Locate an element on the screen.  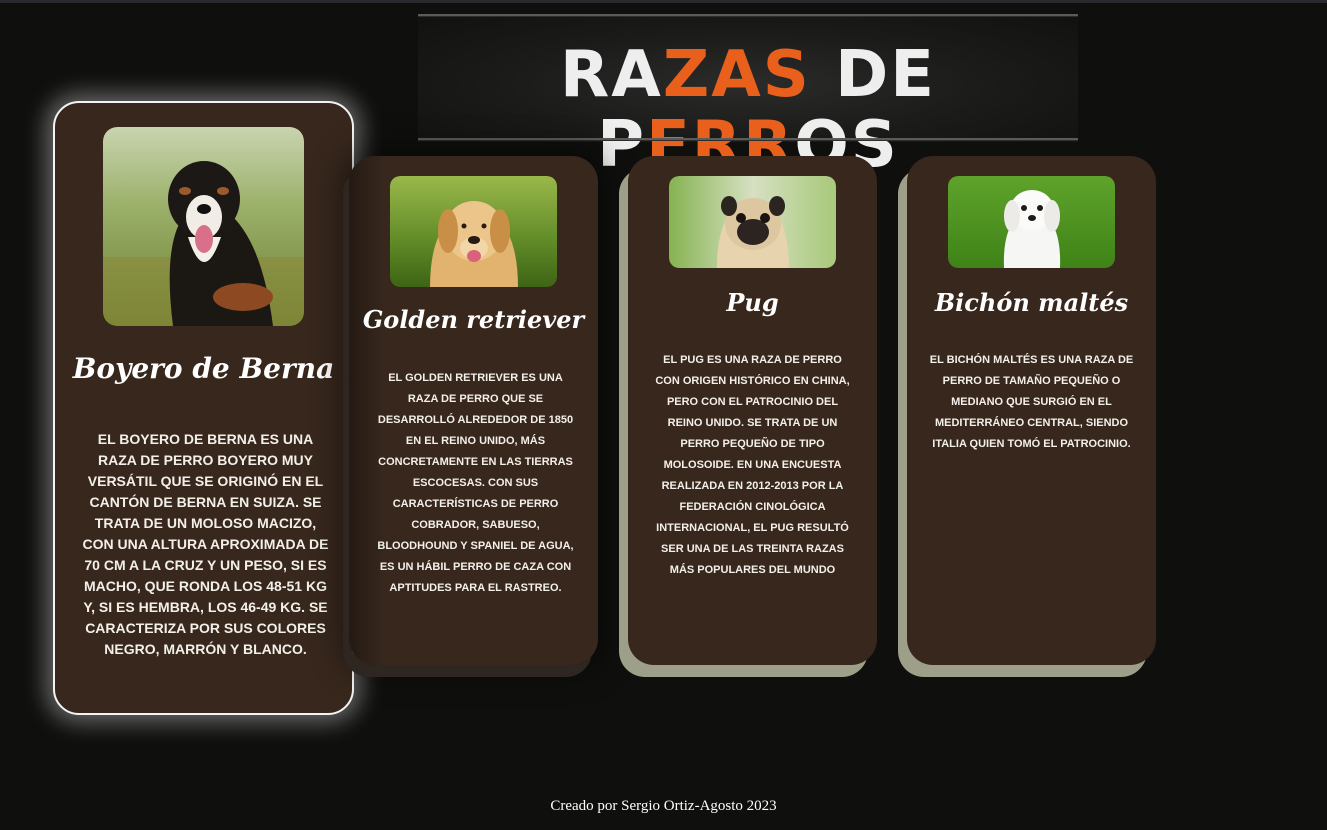
breed-name: Pug is located at coordinates (752, 302).